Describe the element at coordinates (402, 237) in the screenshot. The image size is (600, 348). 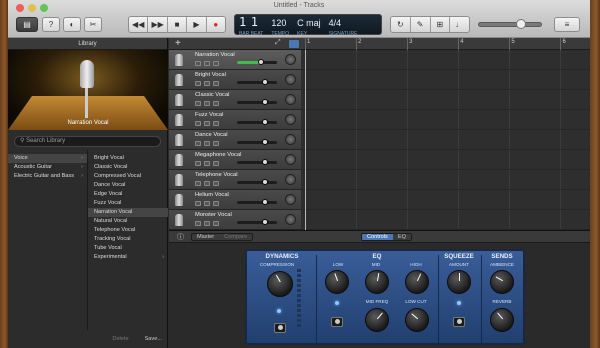
I see `eq-tab: EQ` at that location.